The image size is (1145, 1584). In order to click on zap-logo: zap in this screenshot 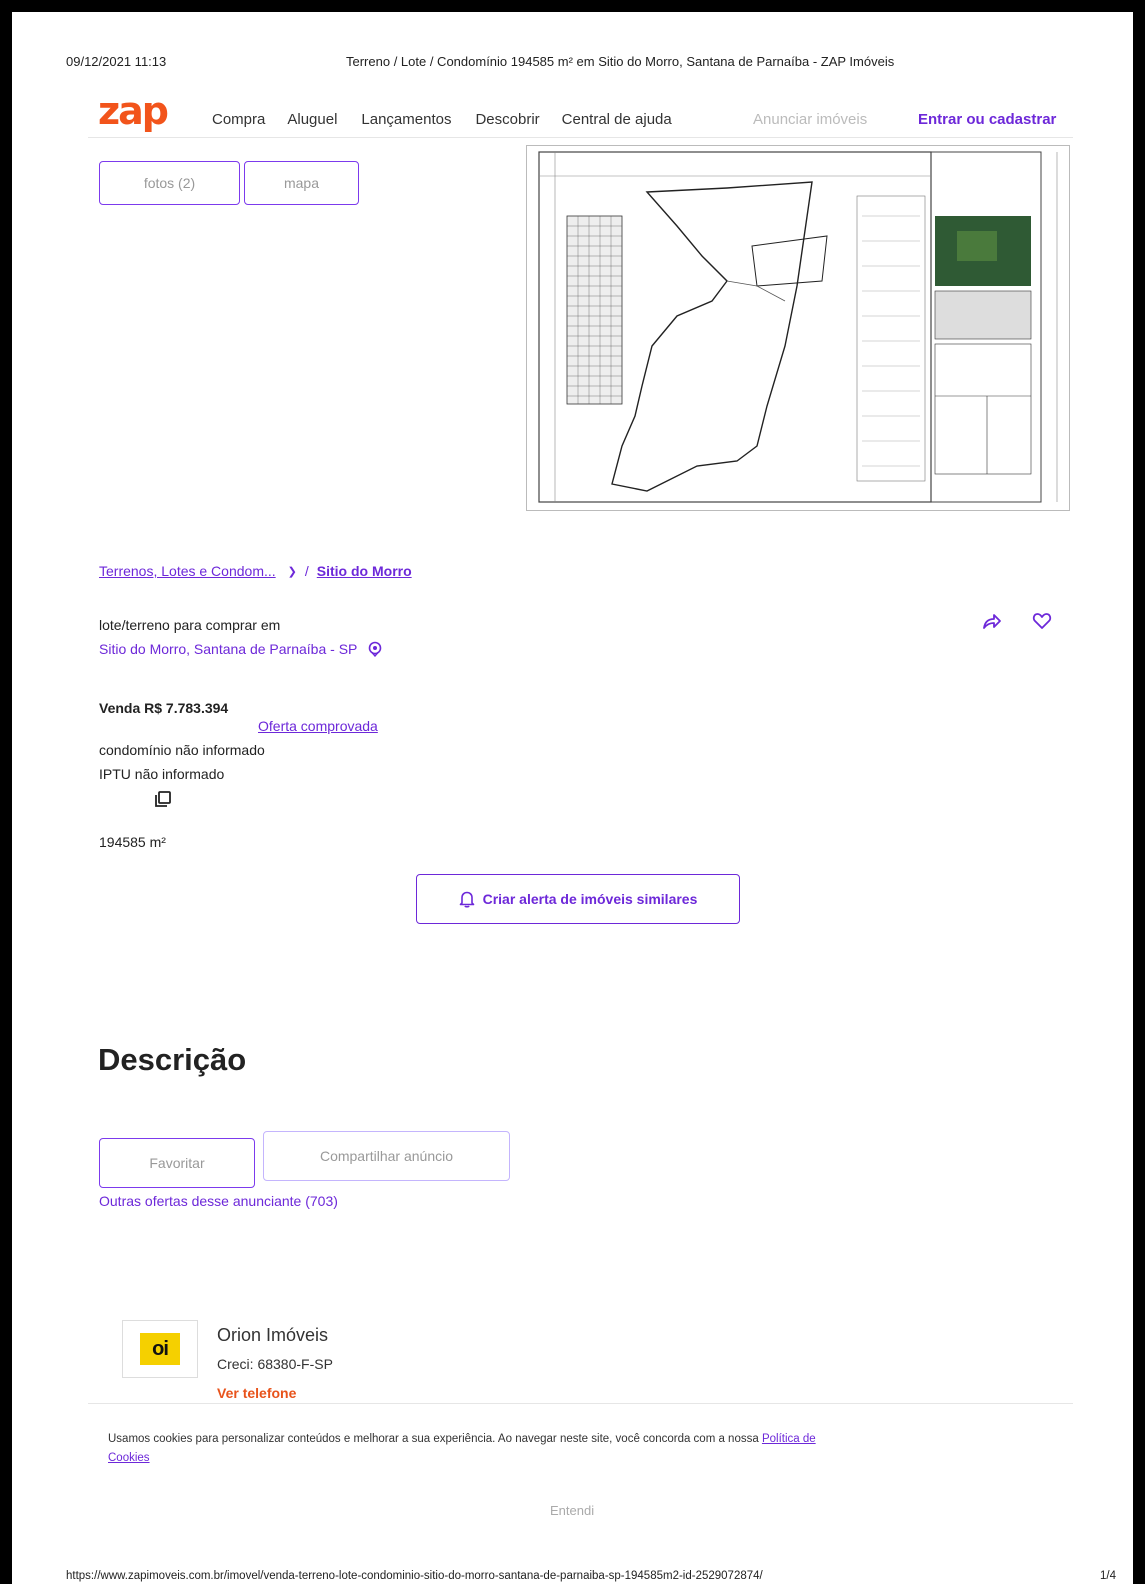, I will do `click(133, 111)`.